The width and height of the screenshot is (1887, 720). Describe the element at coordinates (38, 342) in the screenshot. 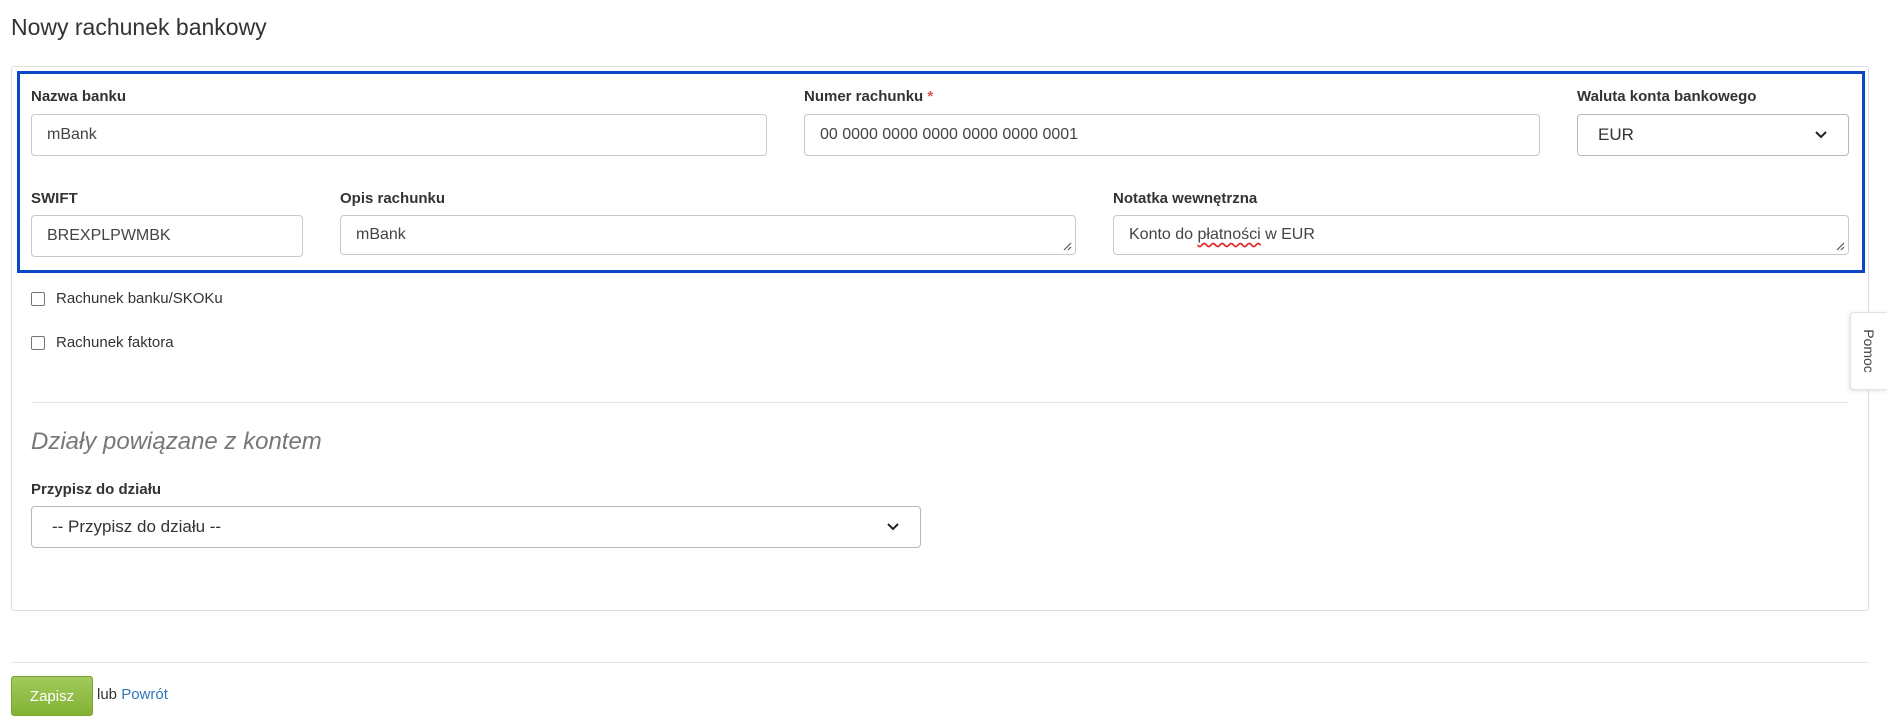

I see `factor-checkbox` at that location.